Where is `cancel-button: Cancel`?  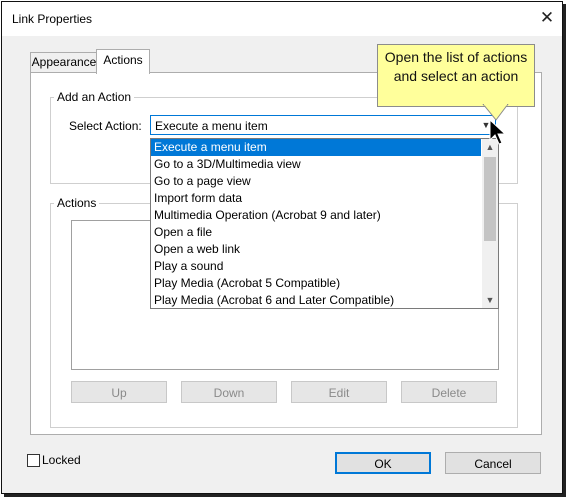
cancel-button: Cancel is located at coordinates (493, 463).